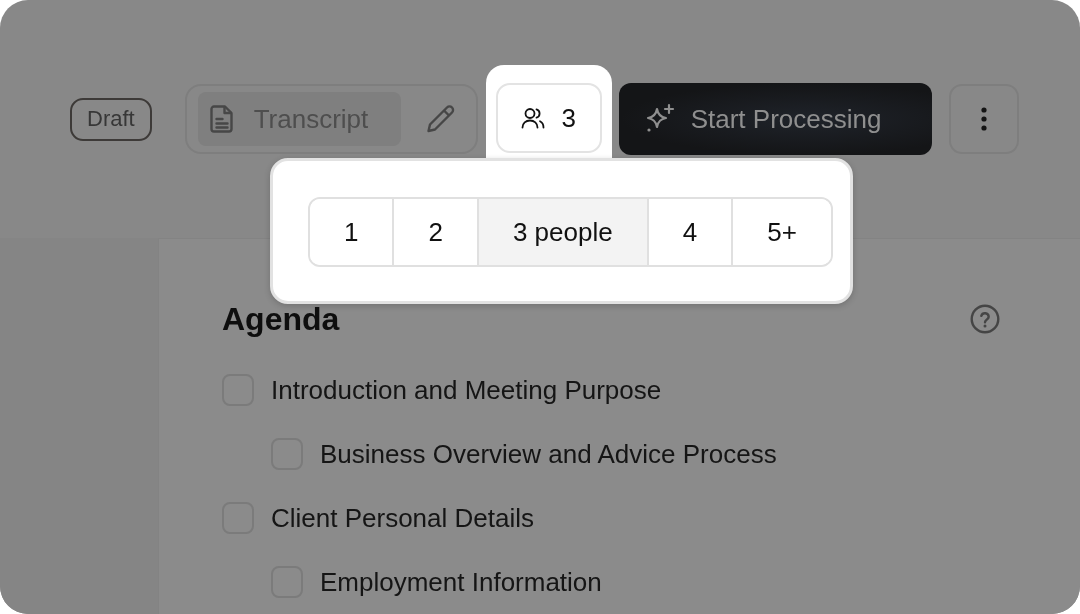 This screenshot has width=1080, height=614. I want to click on more-options-button, so click(983, 119).